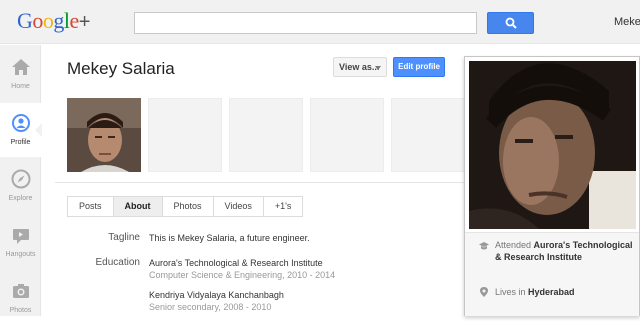 The image size is (640, 325). I want to click on tab-videos: Videos, so click(238, 206).